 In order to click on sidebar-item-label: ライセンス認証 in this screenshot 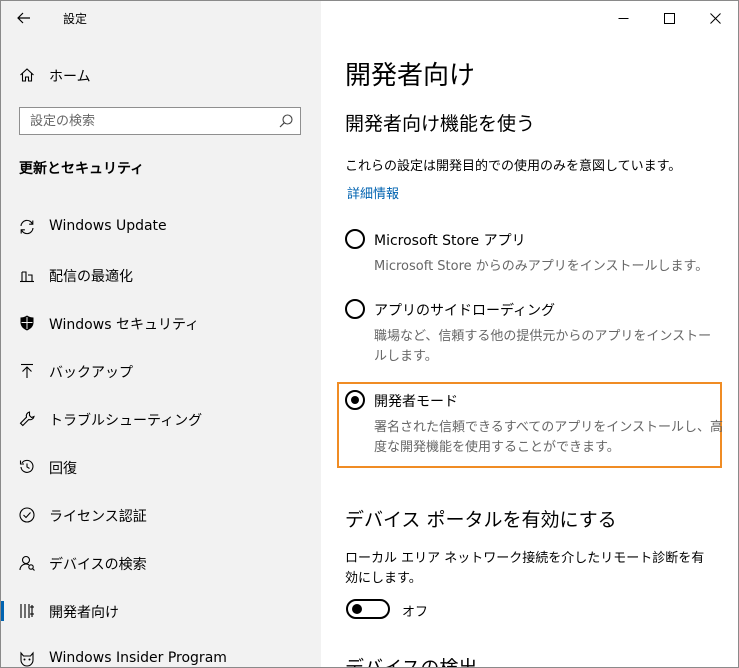, I will do `click(98, 517)`.